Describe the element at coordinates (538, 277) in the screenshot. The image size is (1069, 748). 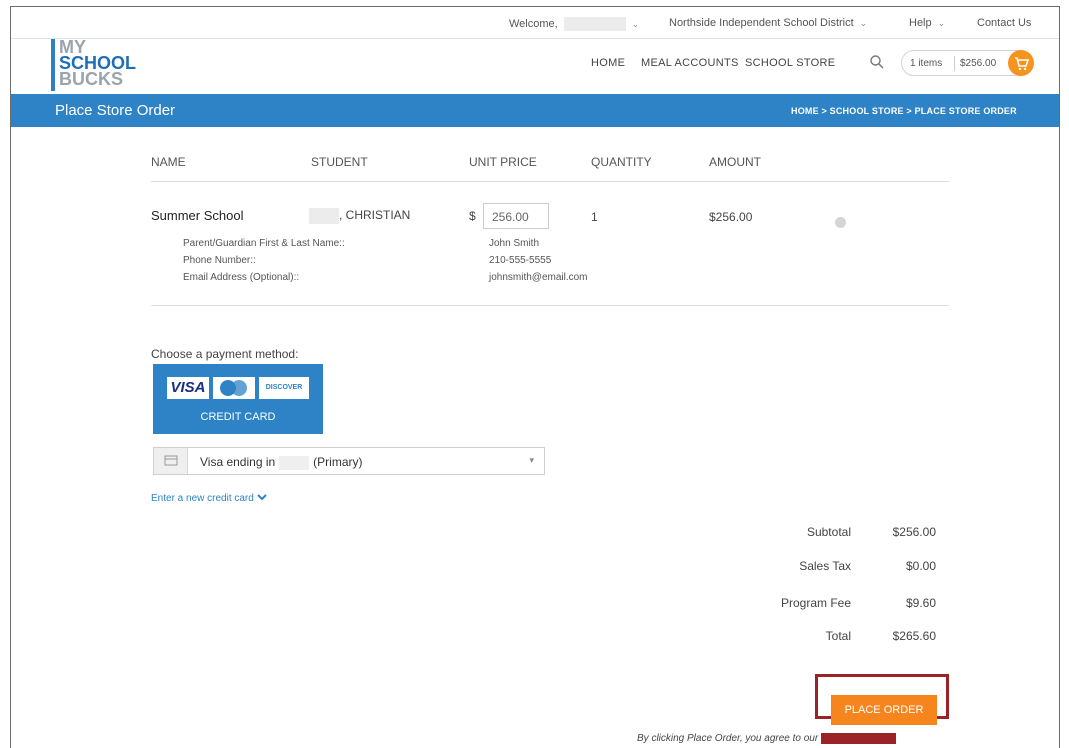
I see `detail-value: johnsmith@email.com` at that location.